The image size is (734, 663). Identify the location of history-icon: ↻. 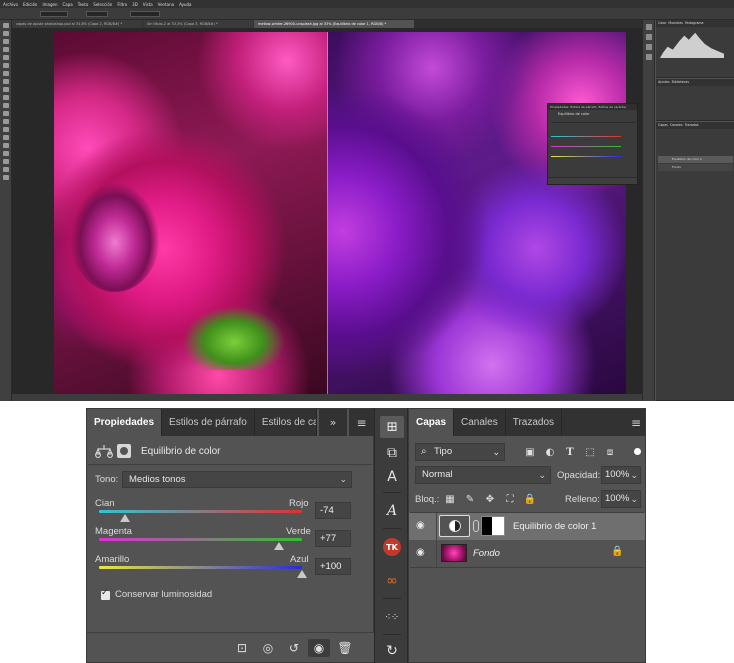
(392, 651).